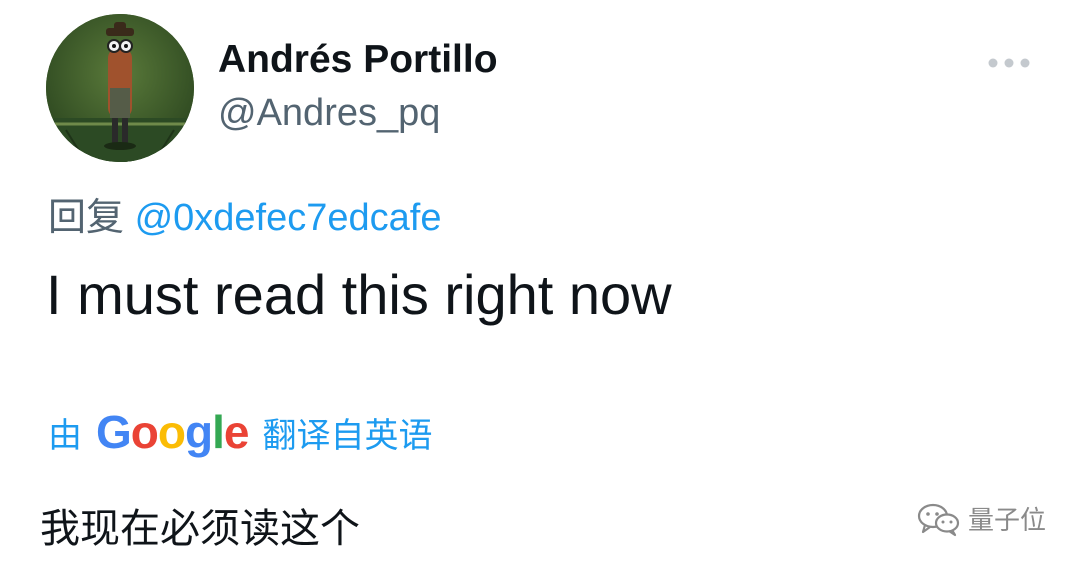  I want to click on watermark-text: 量子位, so click(1007, 520).